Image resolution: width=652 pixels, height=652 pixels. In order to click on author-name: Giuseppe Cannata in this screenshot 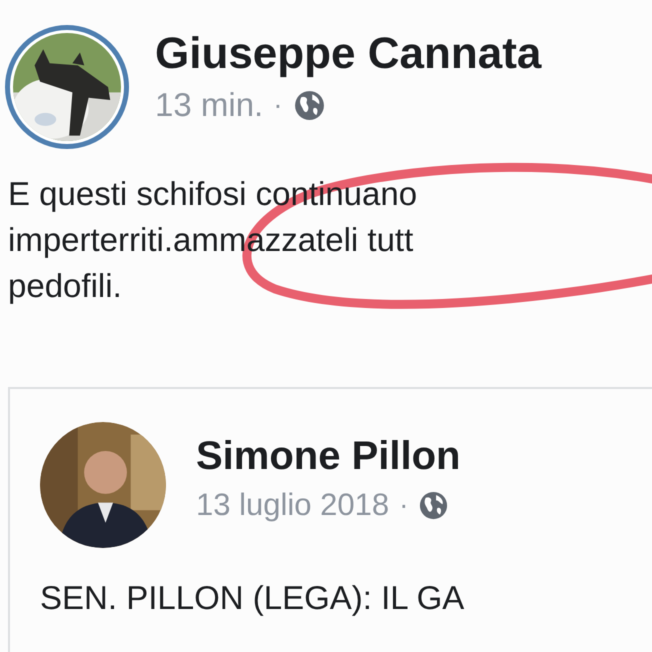, I will do `click(348, 54)`.